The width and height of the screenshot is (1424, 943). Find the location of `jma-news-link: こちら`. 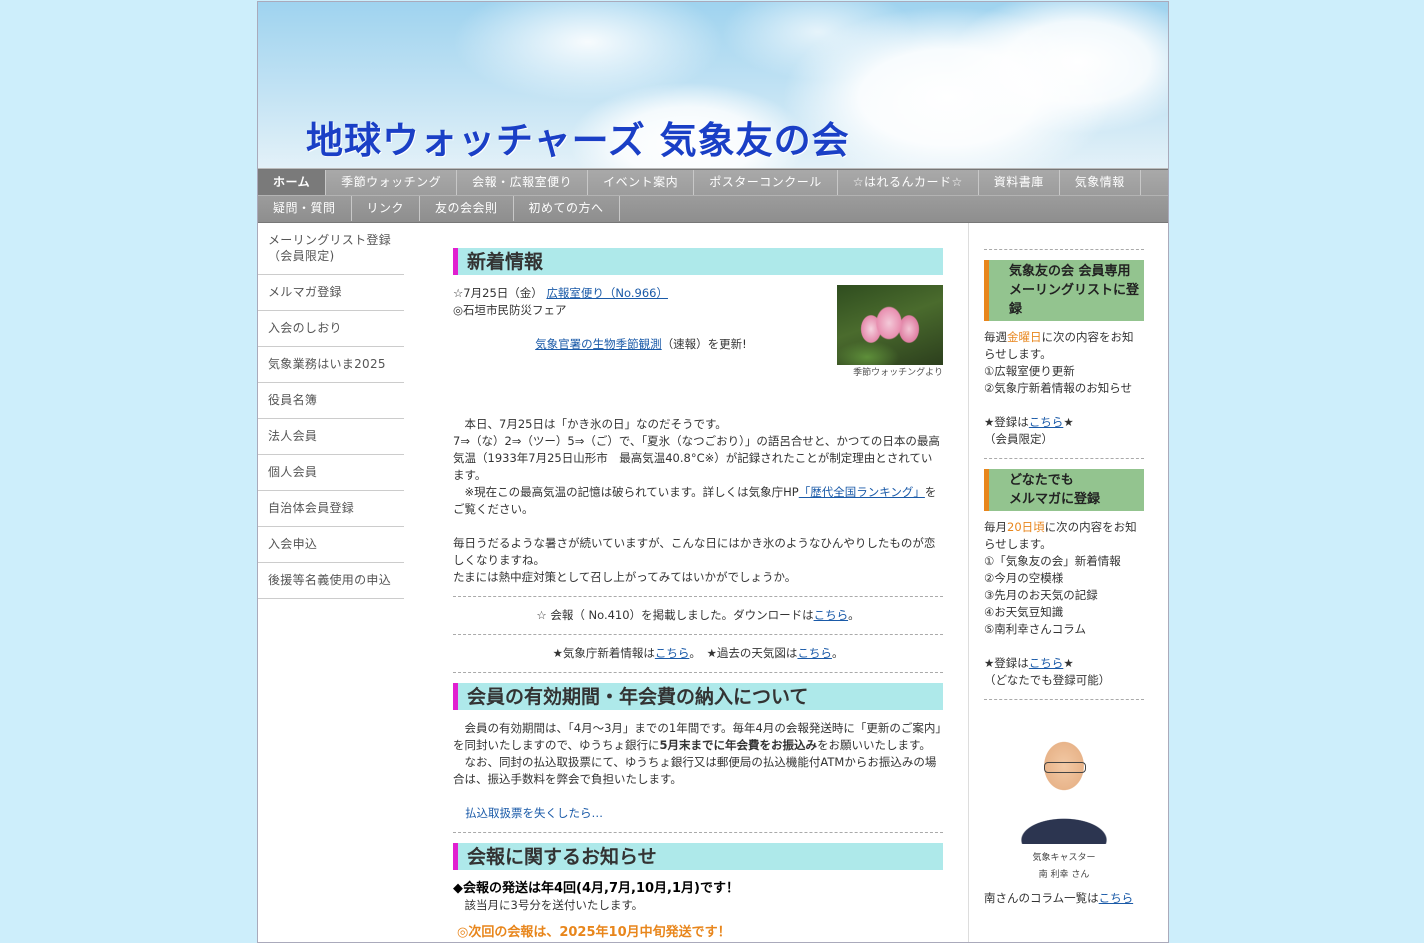

jma-news-link: こちら is located at coordinates (672, 653).